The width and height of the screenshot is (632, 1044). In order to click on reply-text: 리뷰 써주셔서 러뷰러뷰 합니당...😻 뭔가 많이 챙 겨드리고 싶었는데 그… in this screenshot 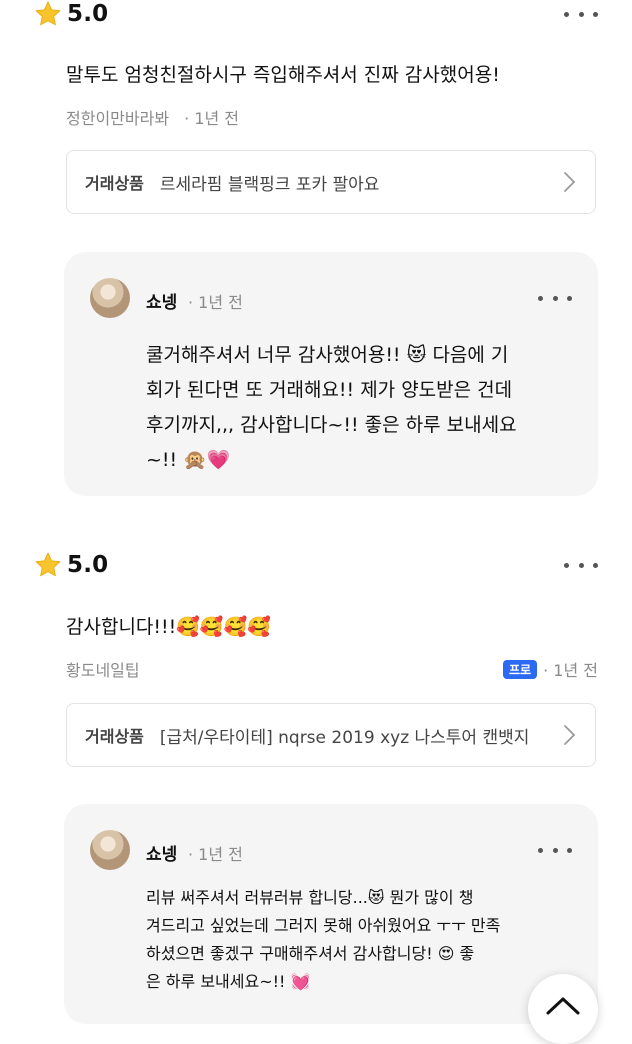, I will do `click(323, 939)`.